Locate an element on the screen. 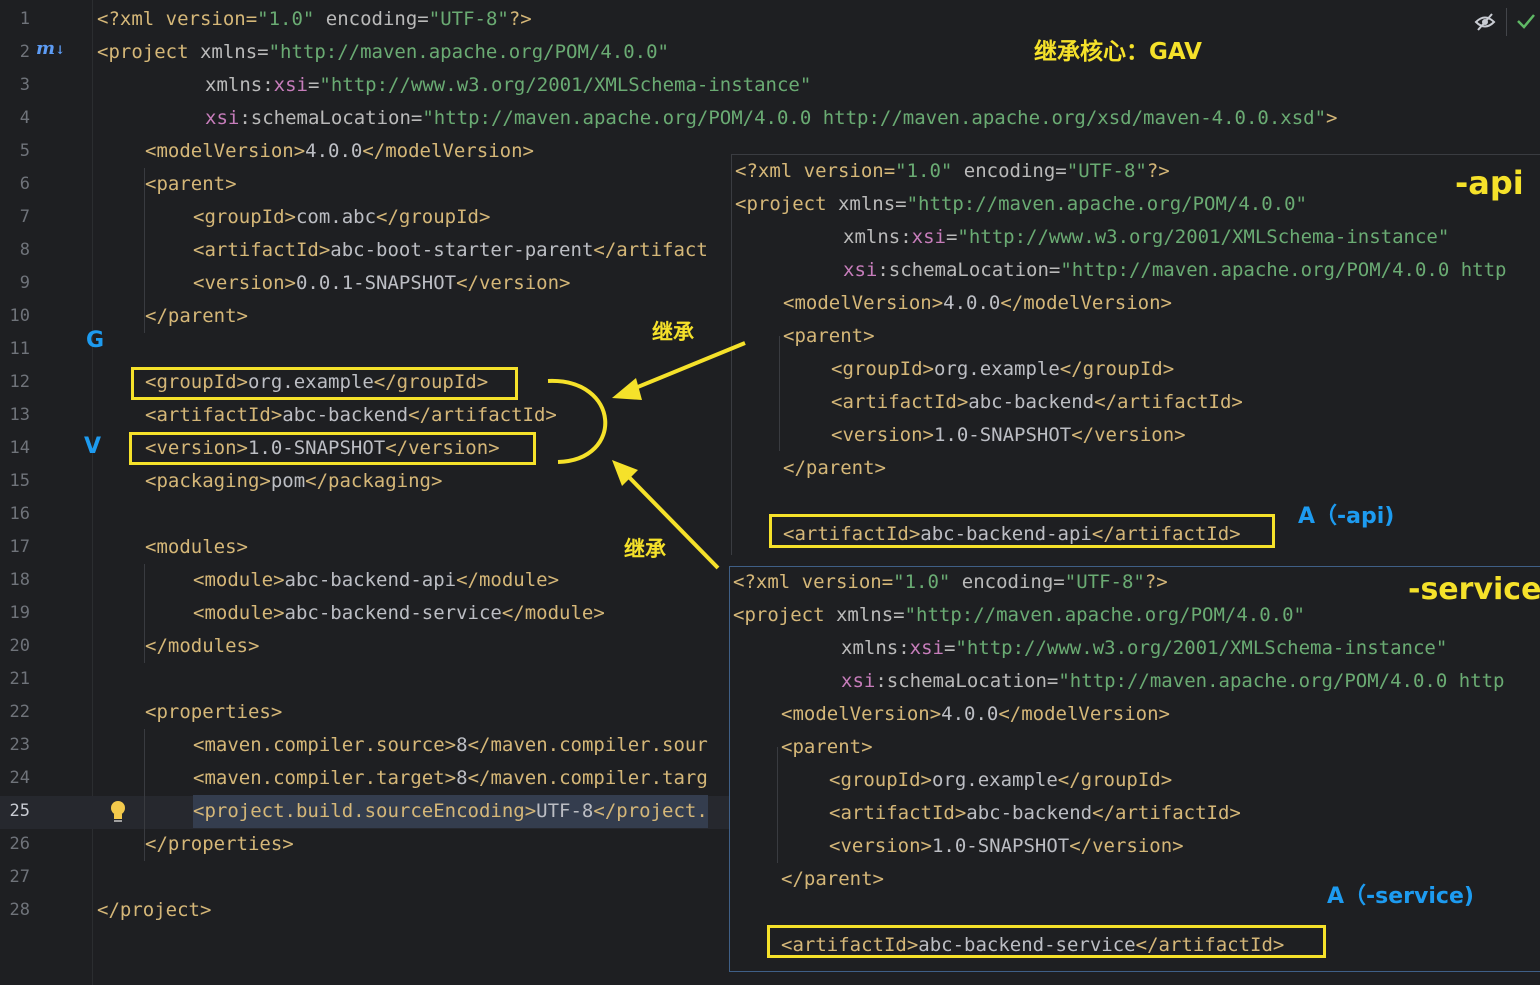 The image size is (1540, 985). arrow-service-line is located at coordinates (671, 520).